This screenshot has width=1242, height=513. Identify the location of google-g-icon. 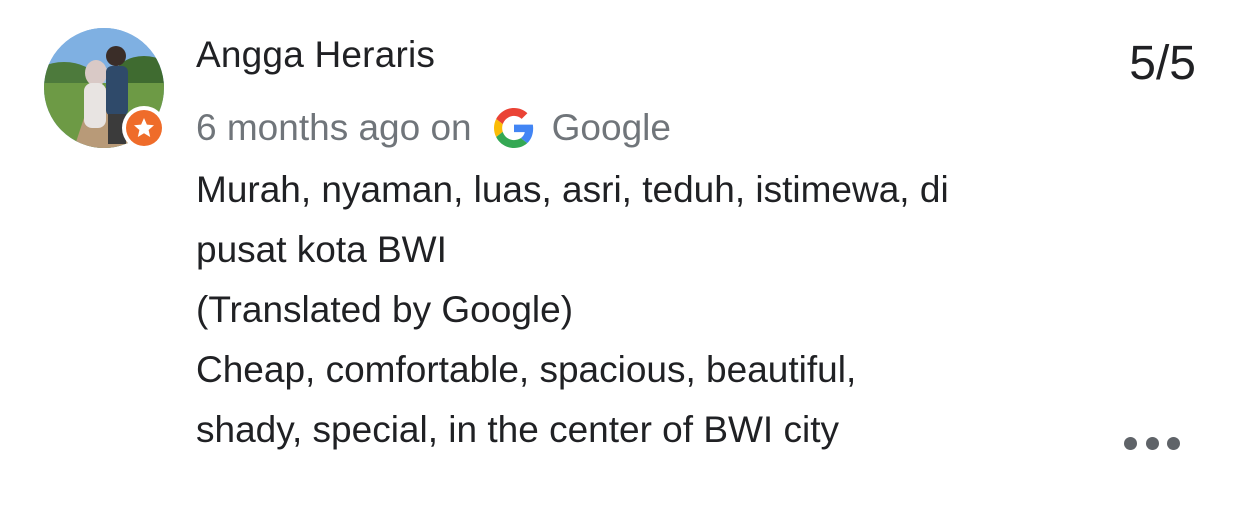
(513, 128).